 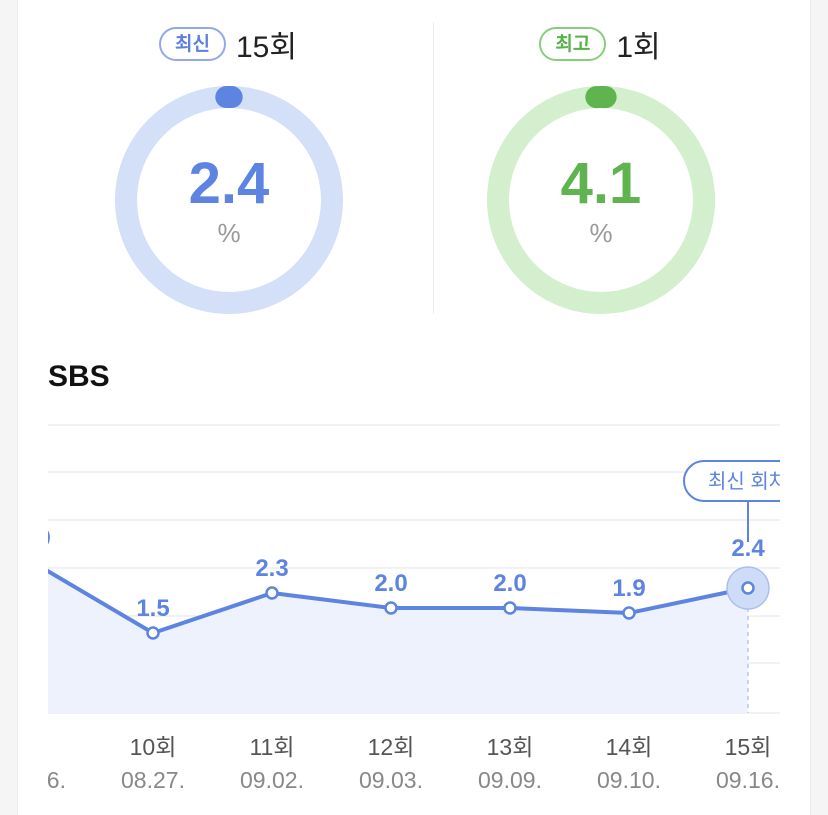 I want to click on x-tick-label: 10회, so click(x=153, y=747).